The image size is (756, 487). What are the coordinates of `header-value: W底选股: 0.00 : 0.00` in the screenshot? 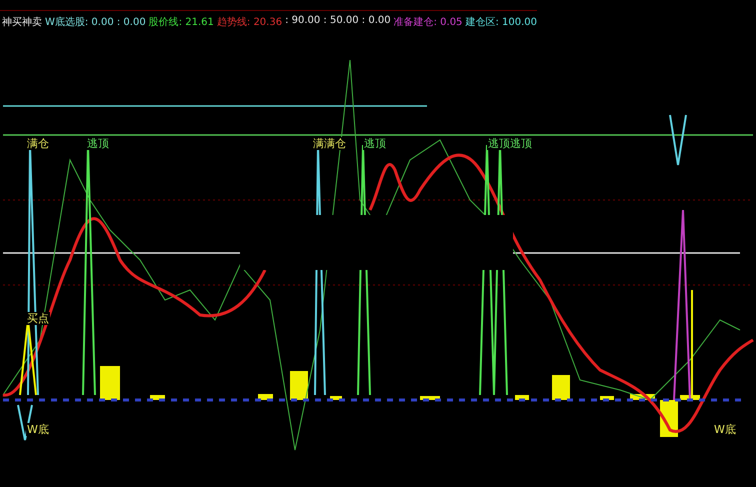 It's located at (95, 22).